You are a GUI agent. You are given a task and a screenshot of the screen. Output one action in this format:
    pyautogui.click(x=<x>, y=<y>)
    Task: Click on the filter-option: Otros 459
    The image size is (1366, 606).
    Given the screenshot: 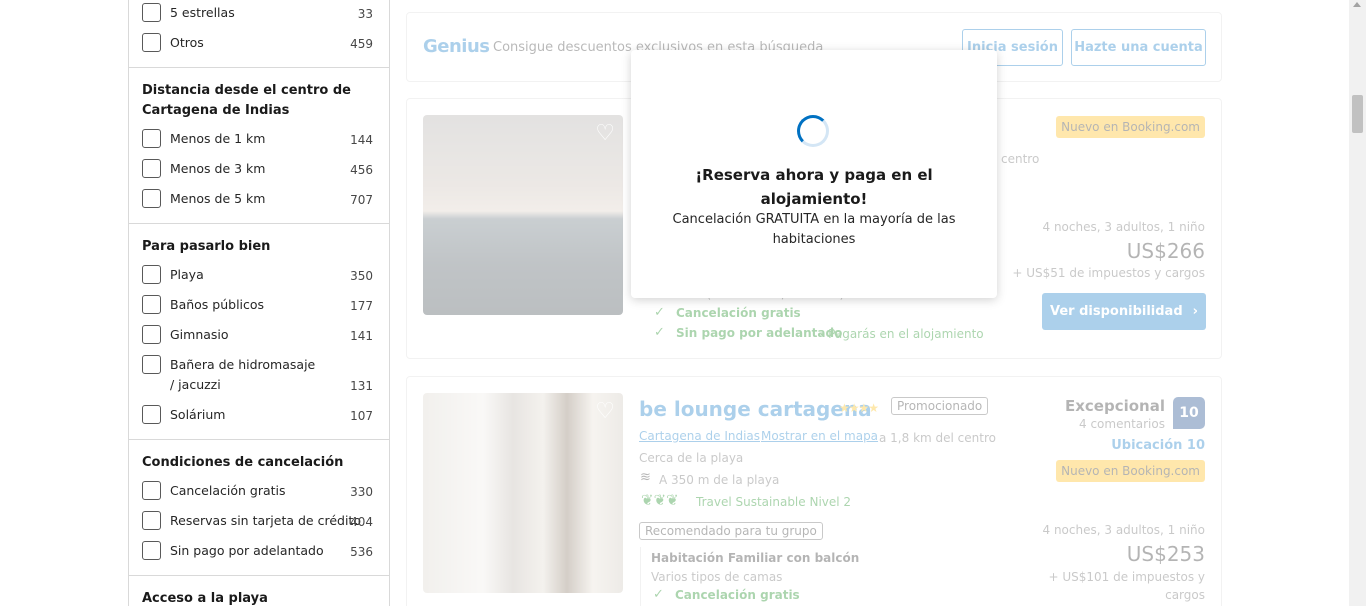 What is the action you would take?
    pyautogui.click(x=259, y=48)
    